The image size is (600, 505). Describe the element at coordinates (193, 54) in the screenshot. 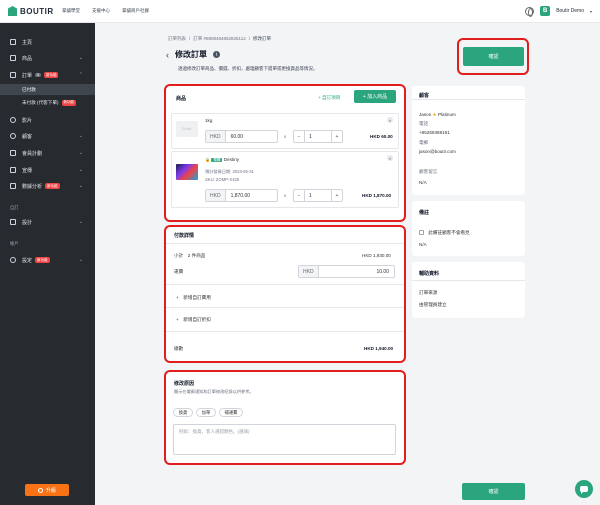

I see `page-header: ‹ 修改訂單 i` at that location.